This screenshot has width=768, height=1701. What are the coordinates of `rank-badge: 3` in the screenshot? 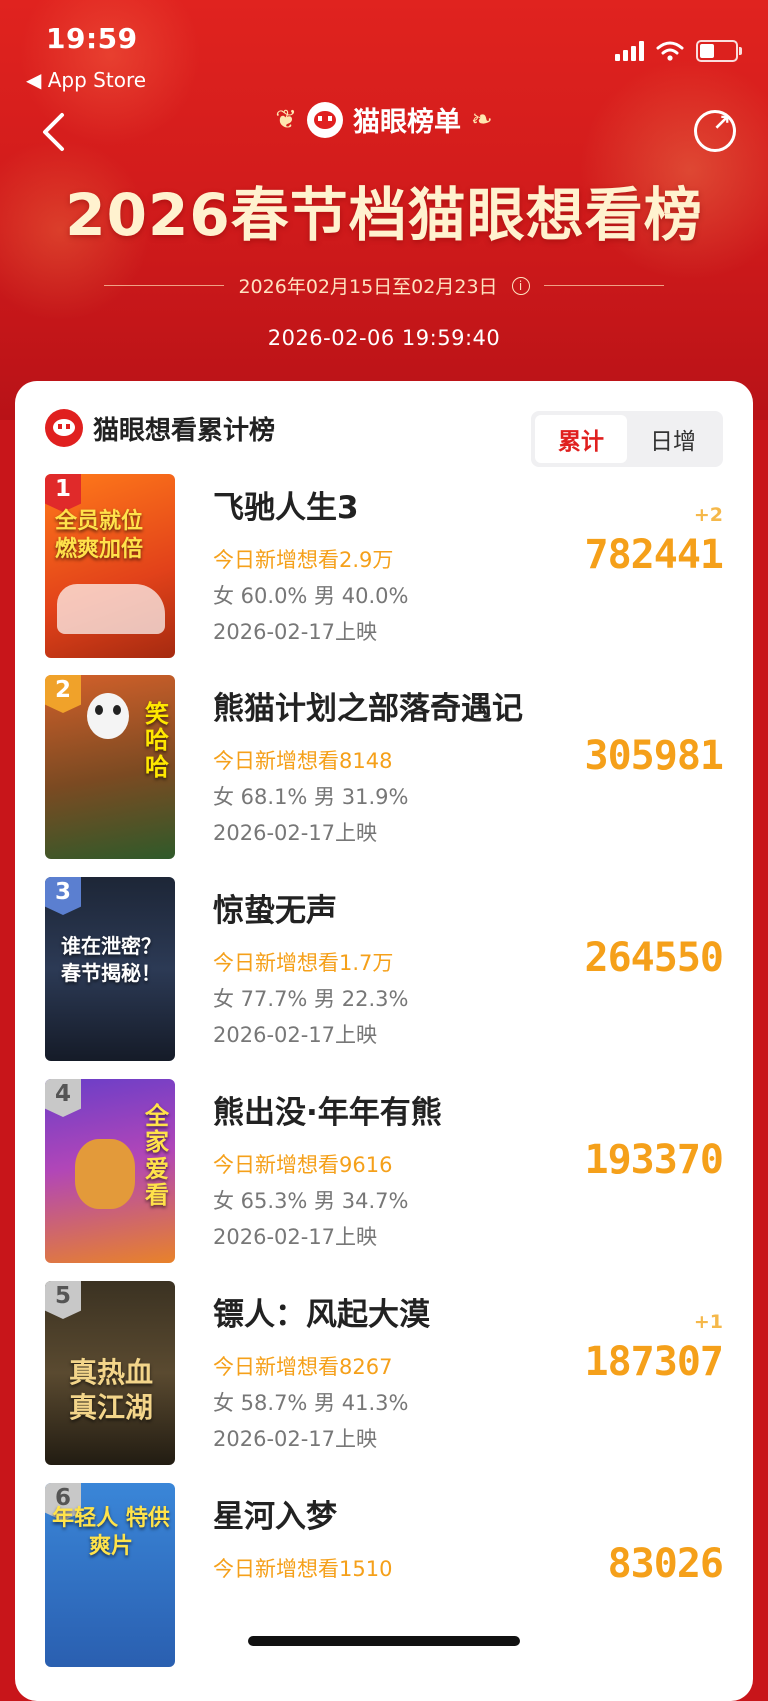 It's located at (63, 896).